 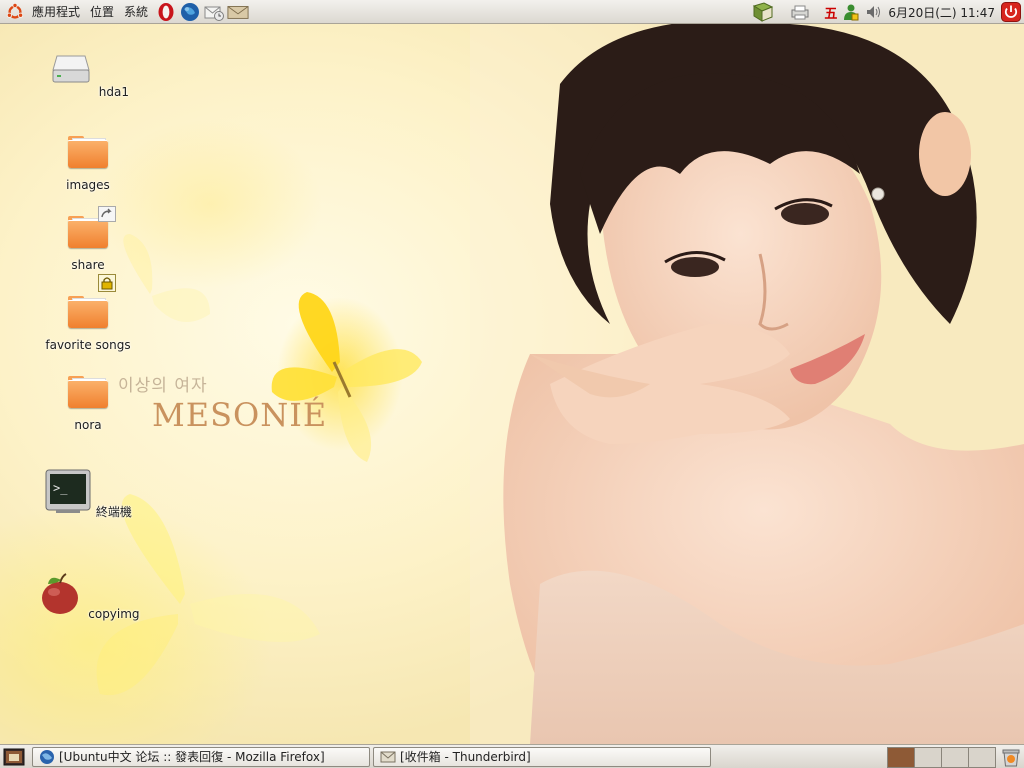 What do you see at coordinates (512, 12) in the screenshot?
I see `top-panel: 應用程式 位置 系統 五 6月20日(二) 11:47` at bounding box center [512, 12].